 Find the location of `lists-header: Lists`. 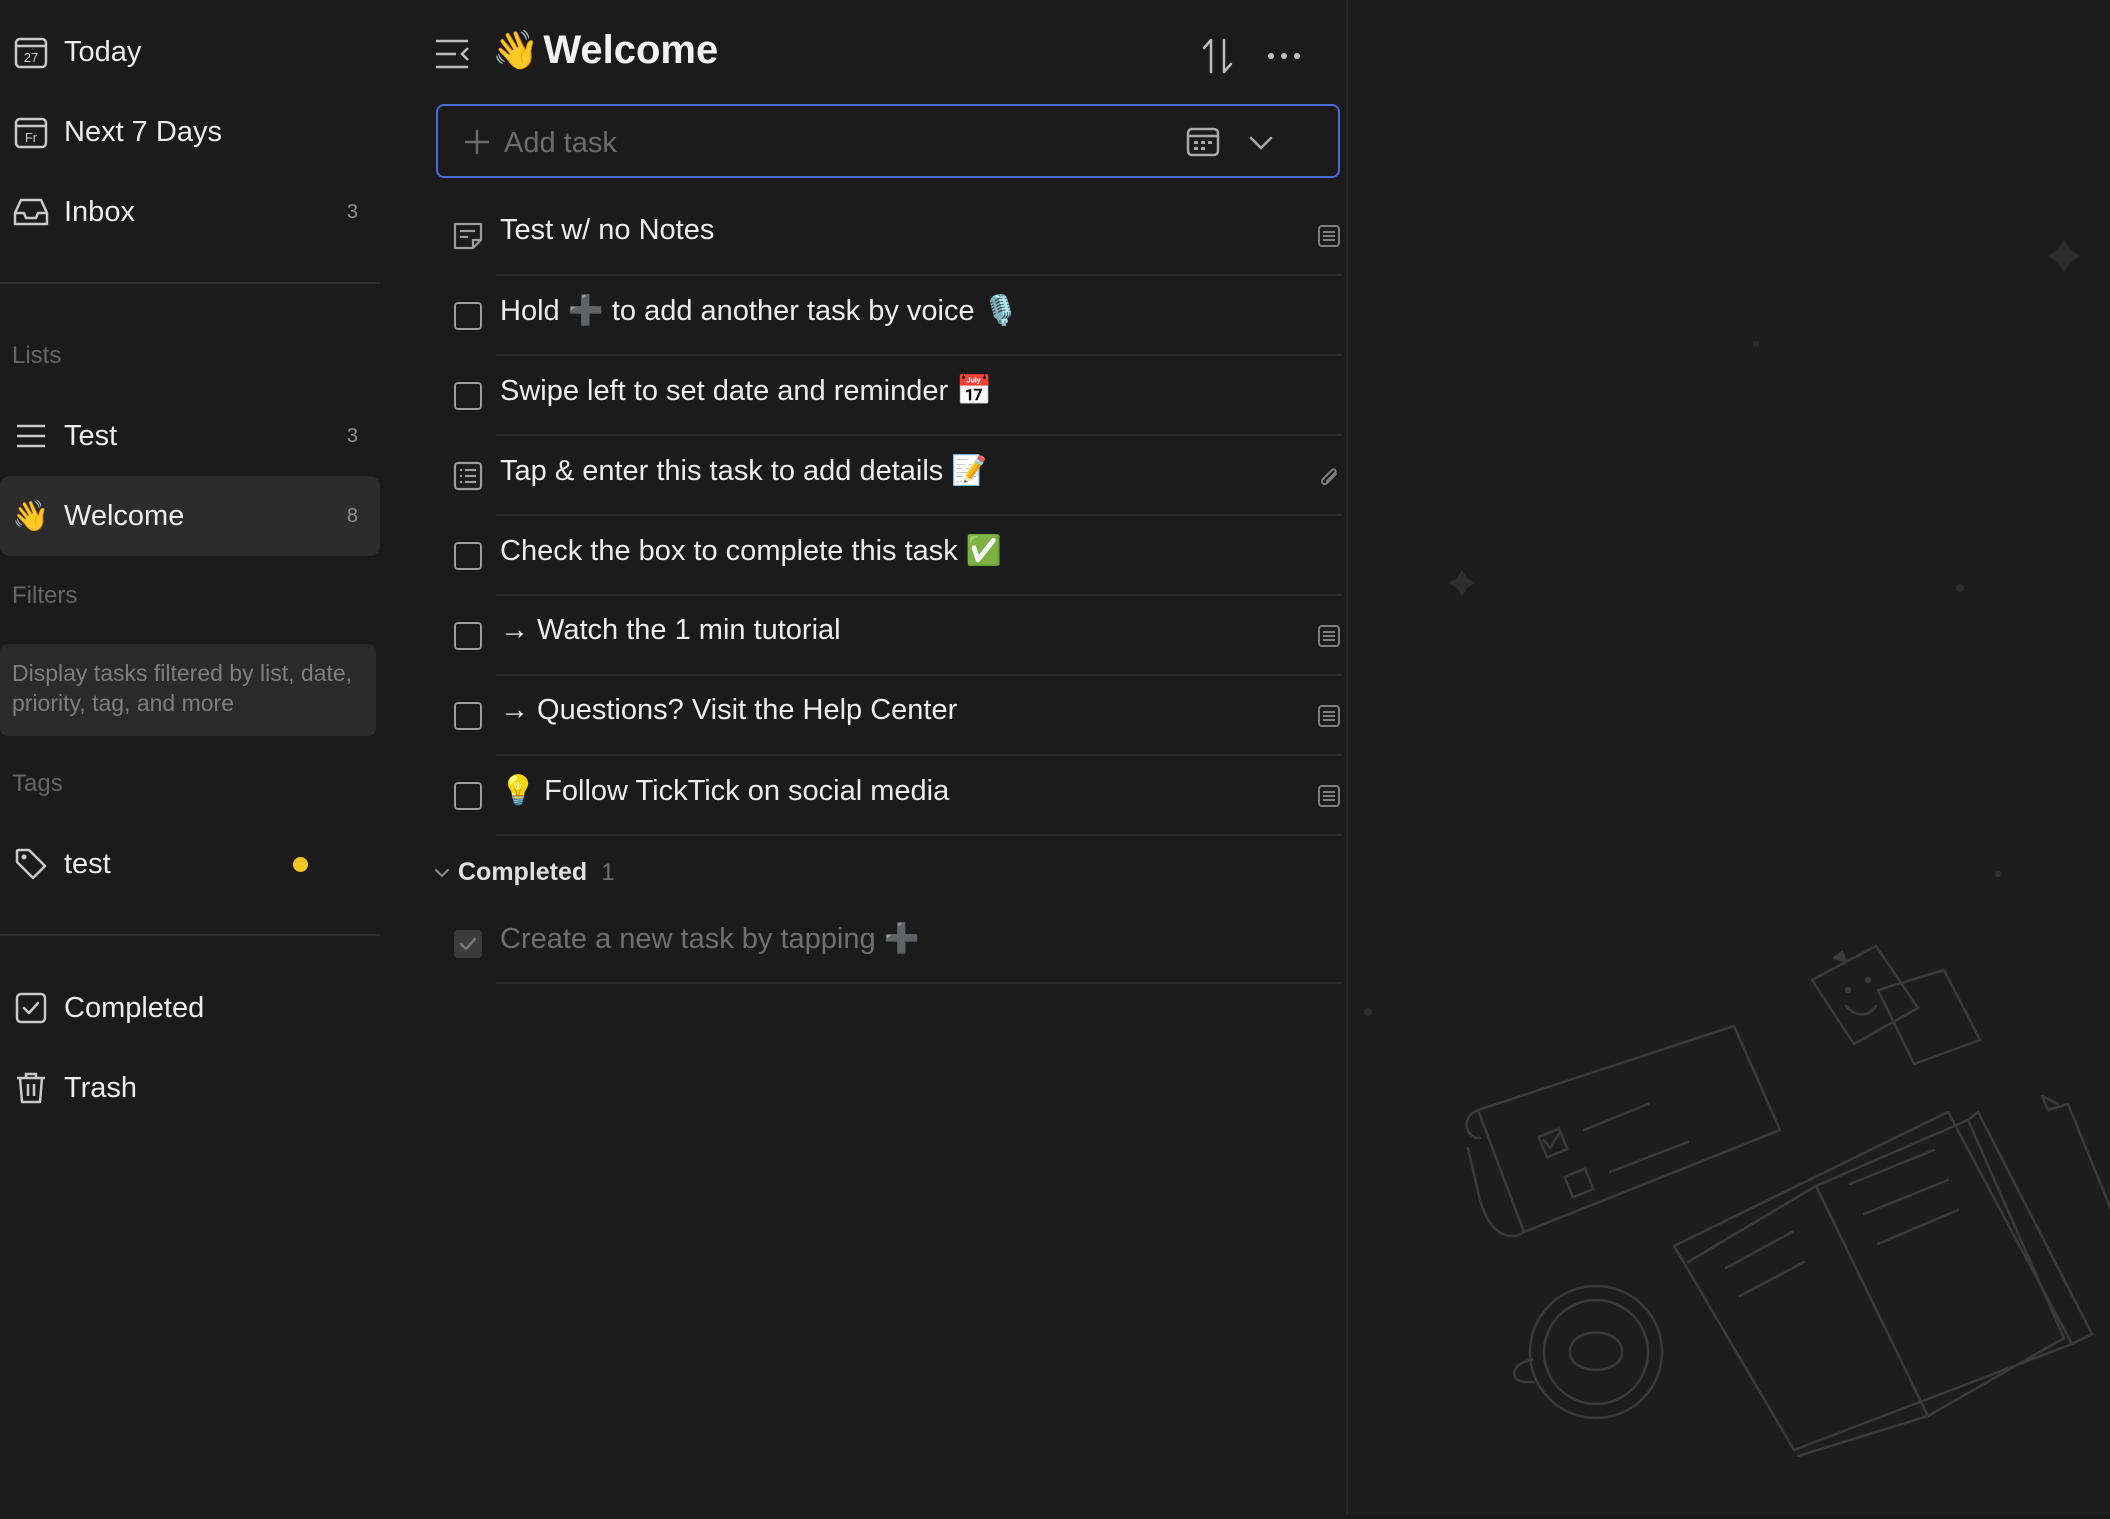

lists-header: Lists is located at coordinates (37, 355).